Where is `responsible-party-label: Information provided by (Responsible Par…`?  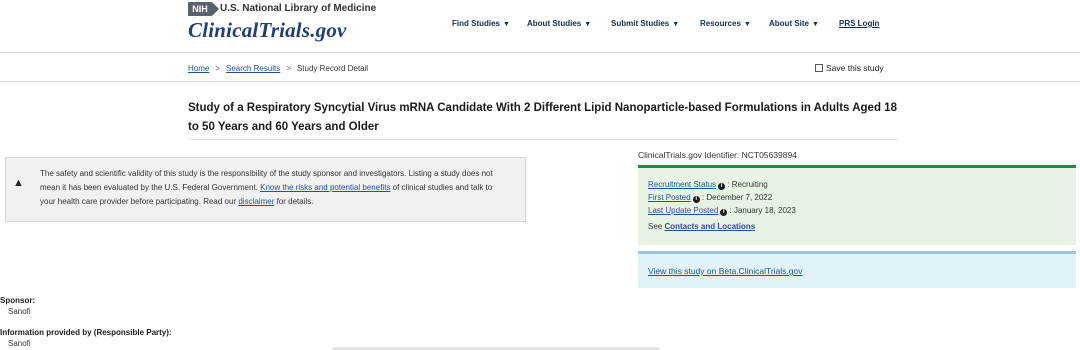
responsible-party-label: Information provided by (Responsible Par… is located at coordinates (86, 332).